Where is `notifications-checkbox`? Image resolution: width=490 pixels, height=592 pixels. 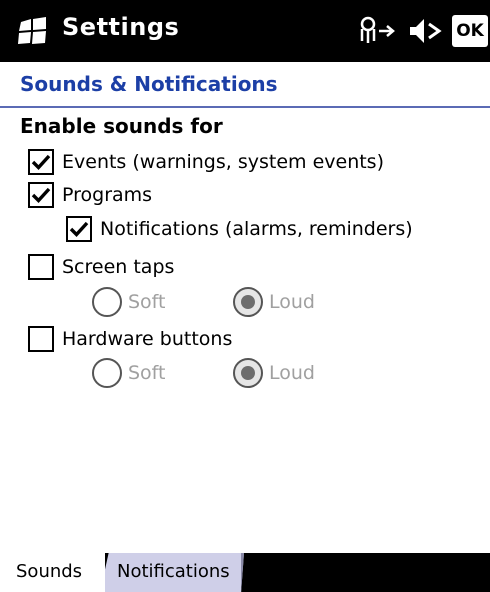
notifications-checkbox is located at coordinates (79, 229).